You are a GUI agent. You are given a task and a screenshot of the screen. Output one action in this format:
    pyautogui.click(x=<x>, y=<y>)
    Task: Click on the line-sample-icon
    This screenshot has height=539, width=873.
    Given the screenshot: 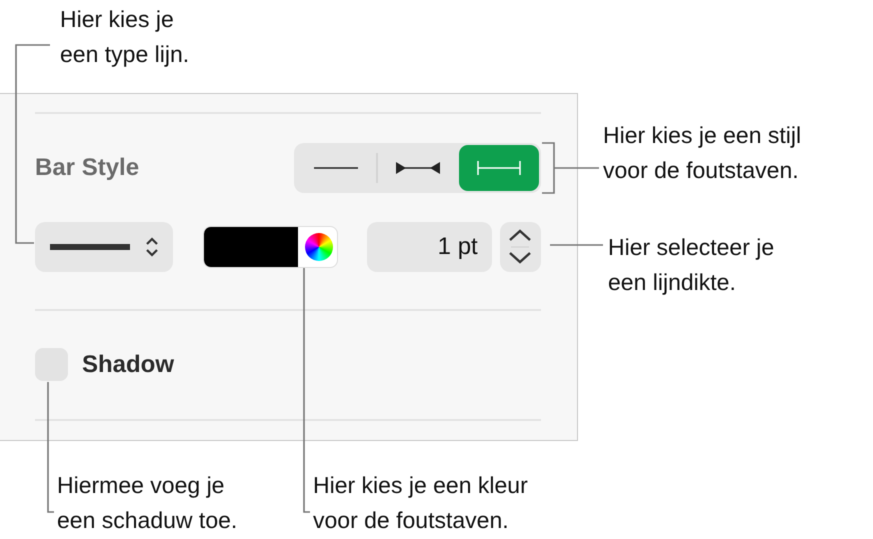 What is the action you would take?
    pyautogui.click(x=90, y=247)
    